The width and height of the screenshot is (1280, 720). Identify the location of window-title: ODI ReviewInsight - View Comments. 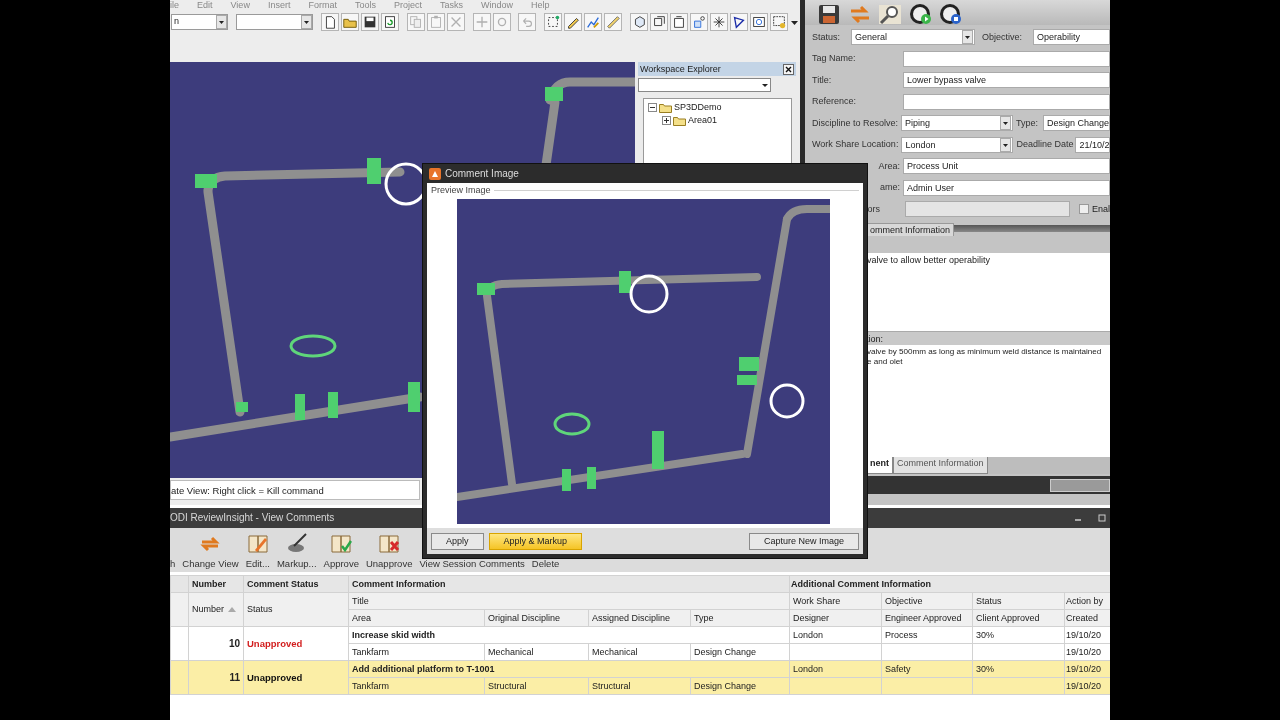
(252, 518).